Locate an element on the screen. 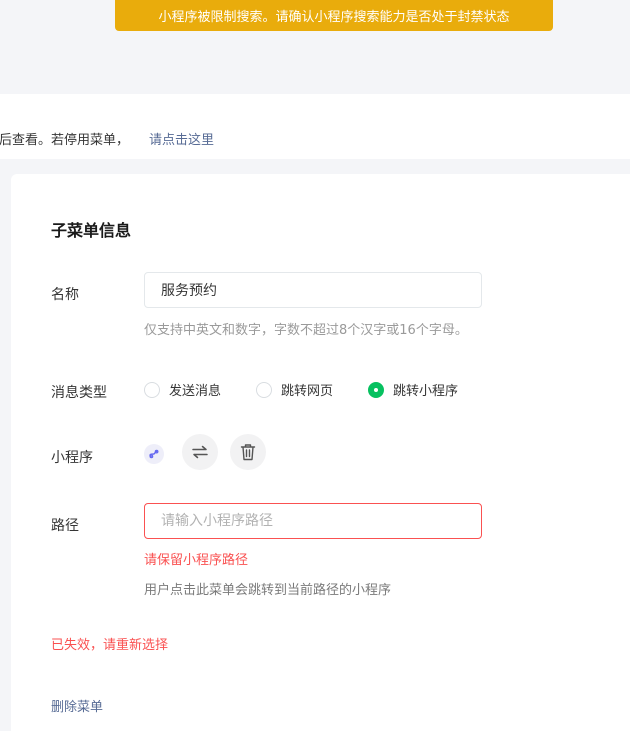 The image size is (630, 731). miniprogram-icon is located at coordinates (154, 454).